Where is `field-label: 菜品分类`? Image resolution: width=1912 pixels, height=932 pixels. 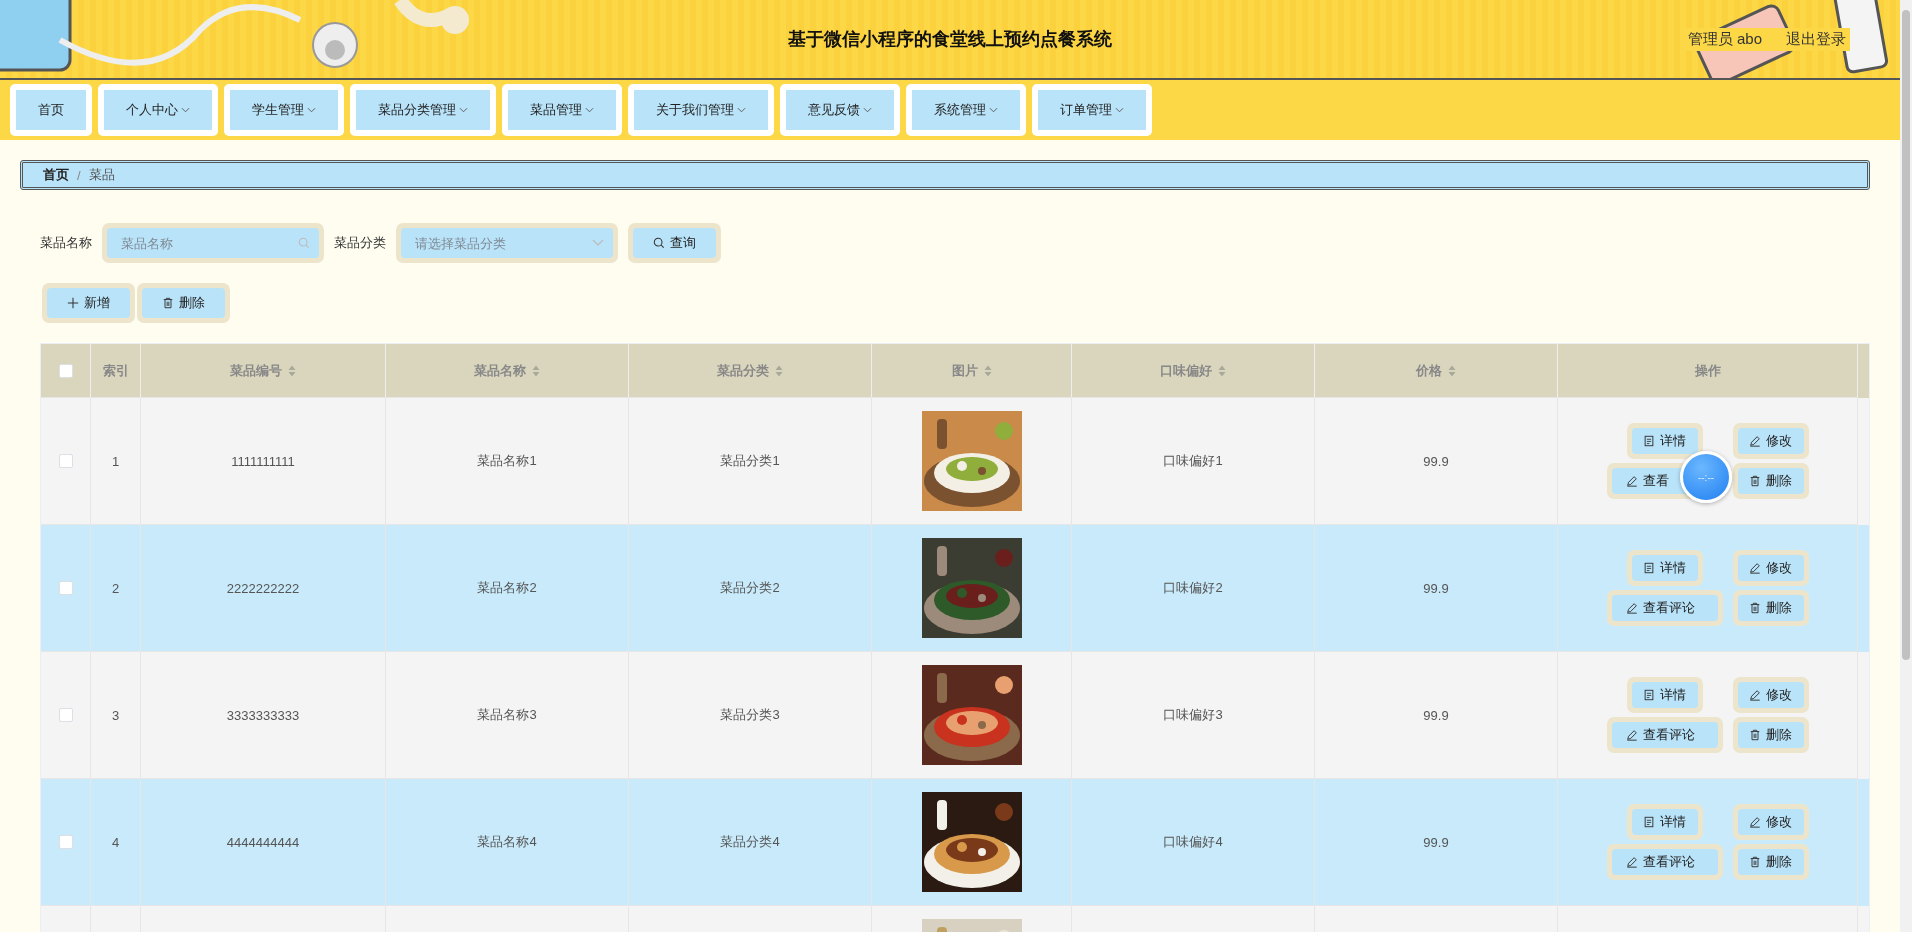 field-label: 菜品分类 is located at coordinates (360, 243).